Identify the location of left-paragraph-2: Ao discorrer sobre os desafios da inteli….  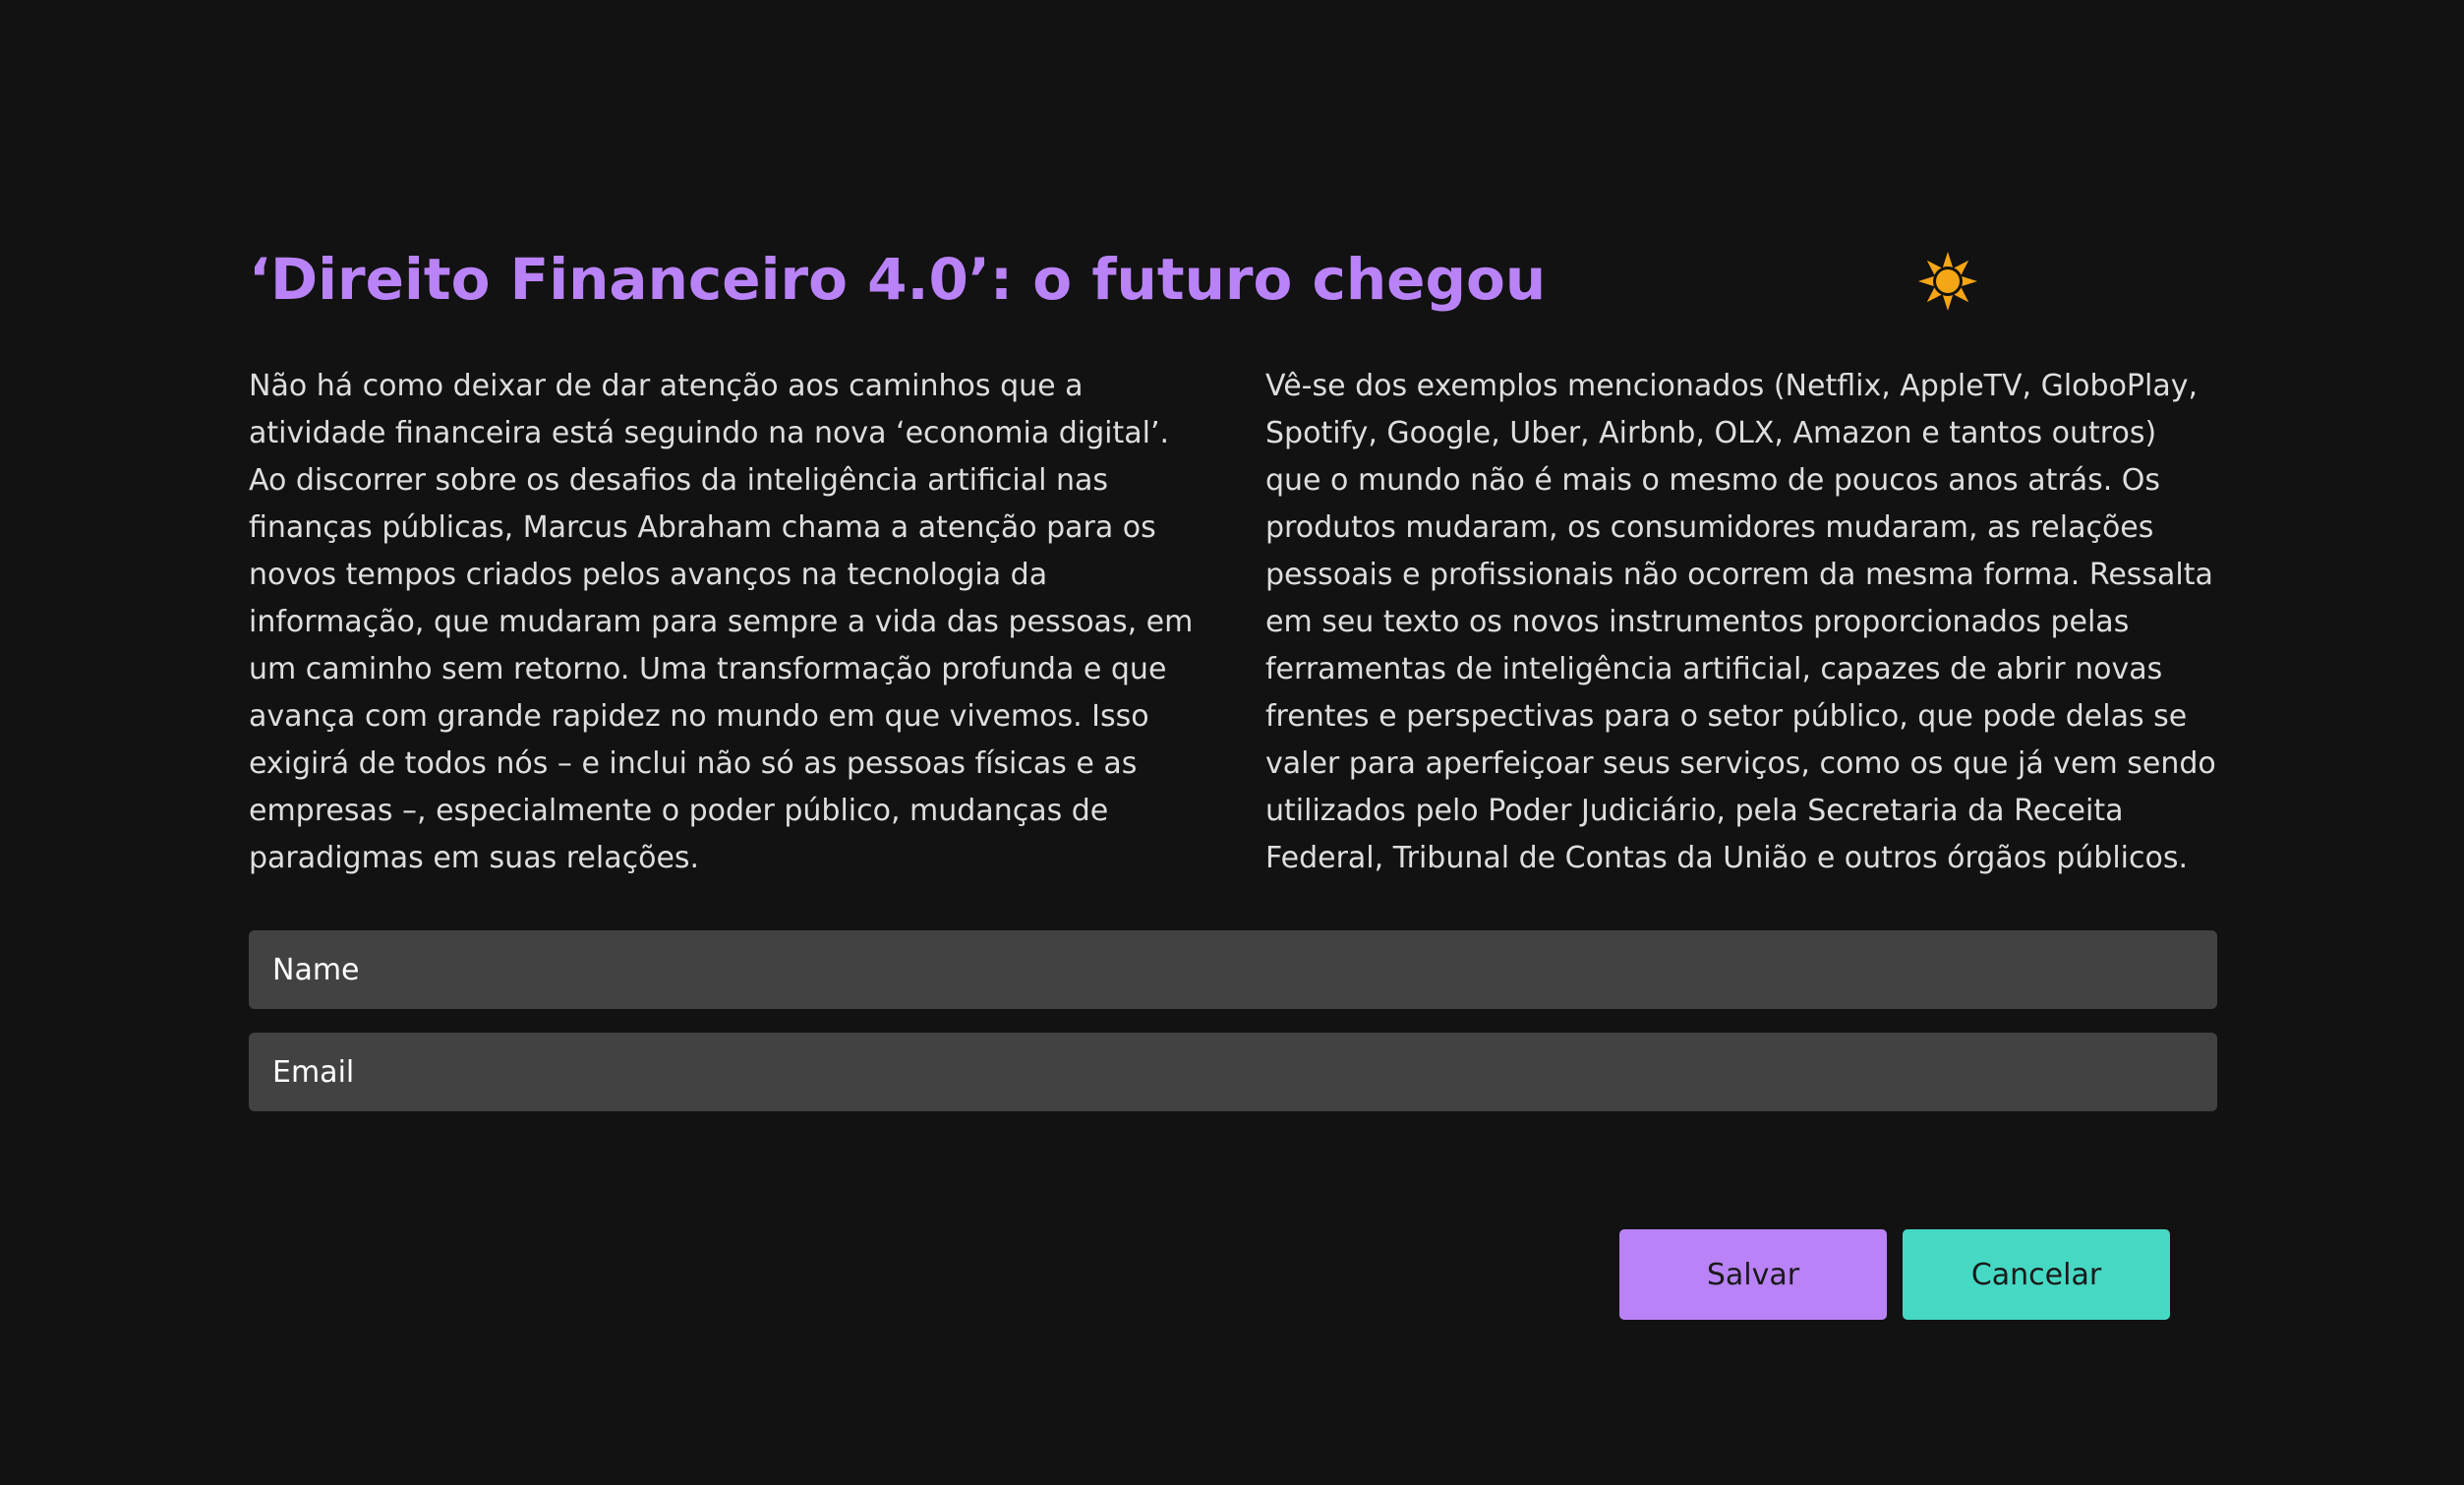
(721, 669).